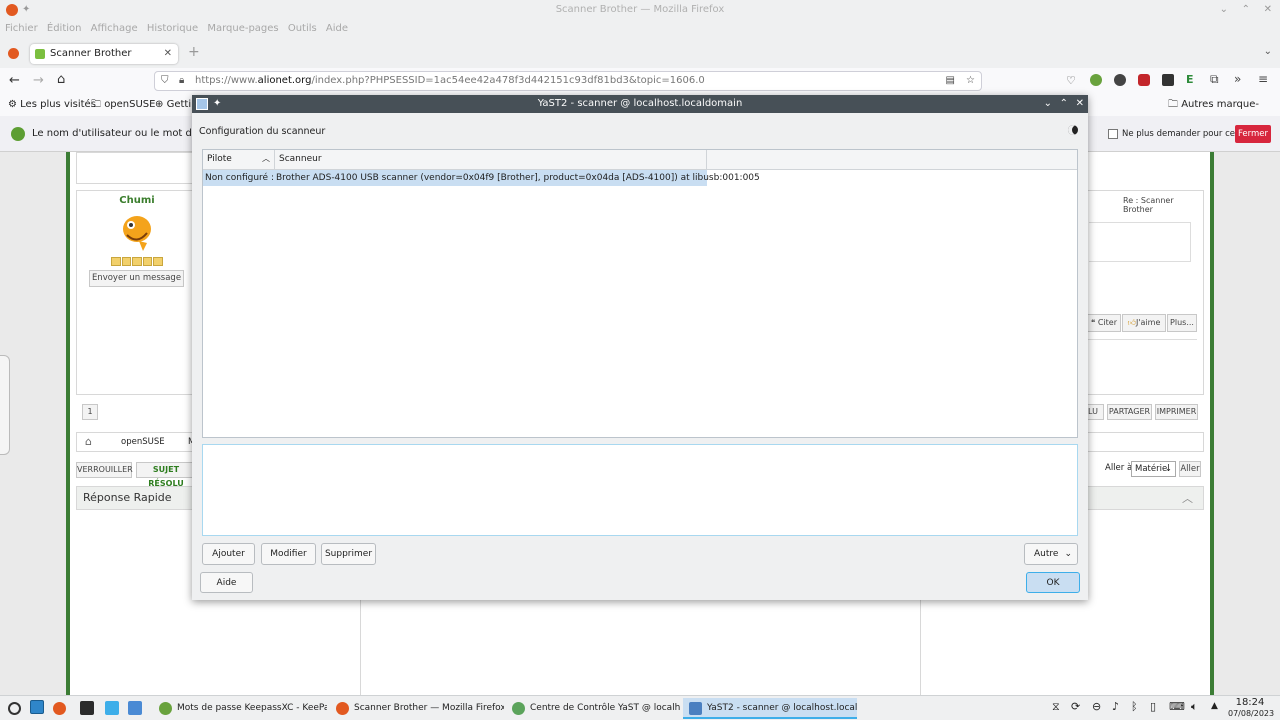  I want to click on menu-fichier: Fichier, so click(21, 28).